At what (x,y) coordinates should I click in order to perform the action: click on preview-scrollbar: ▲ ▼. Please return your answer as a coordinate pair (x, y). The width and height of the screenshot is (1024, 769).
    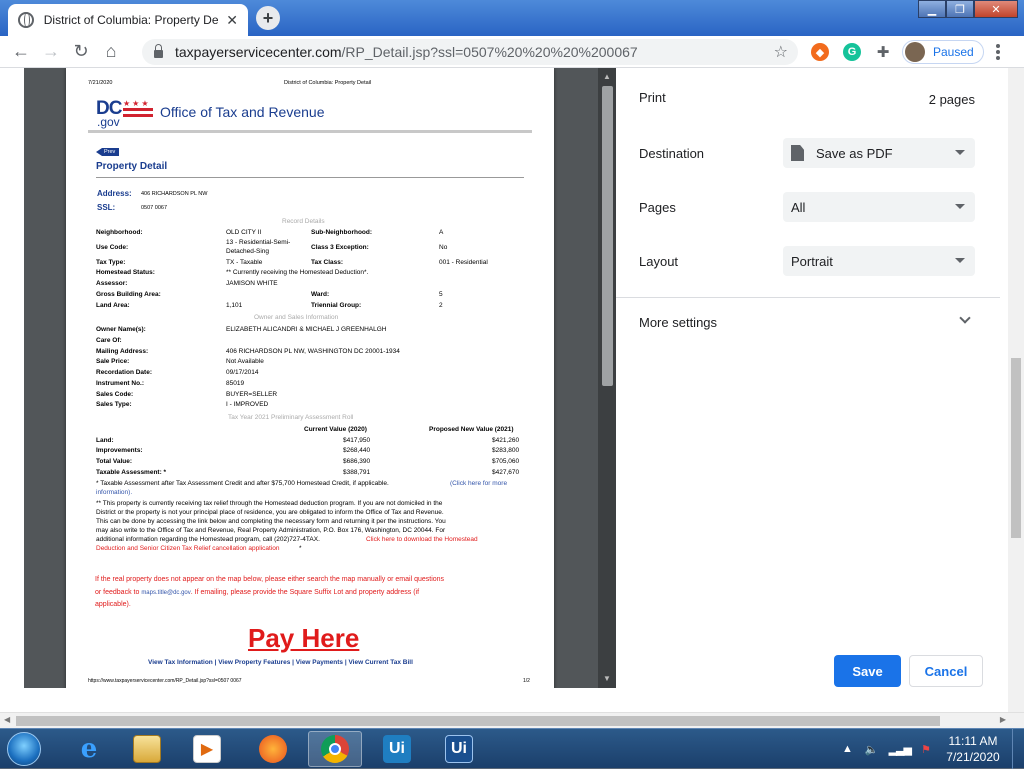
    Looking at the image, I should click on (607, 378).